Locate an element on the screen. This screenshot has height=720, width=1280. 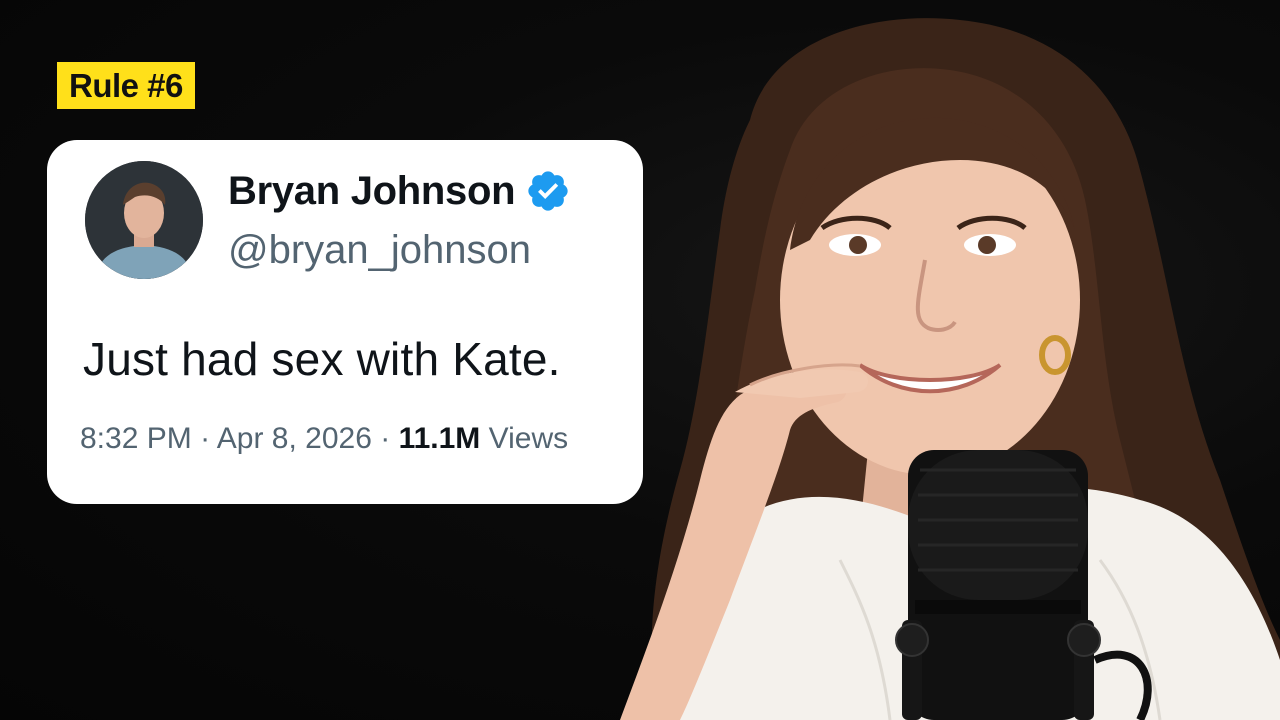
user-name: Bryan Johnson is located at coordinates (372, 190).